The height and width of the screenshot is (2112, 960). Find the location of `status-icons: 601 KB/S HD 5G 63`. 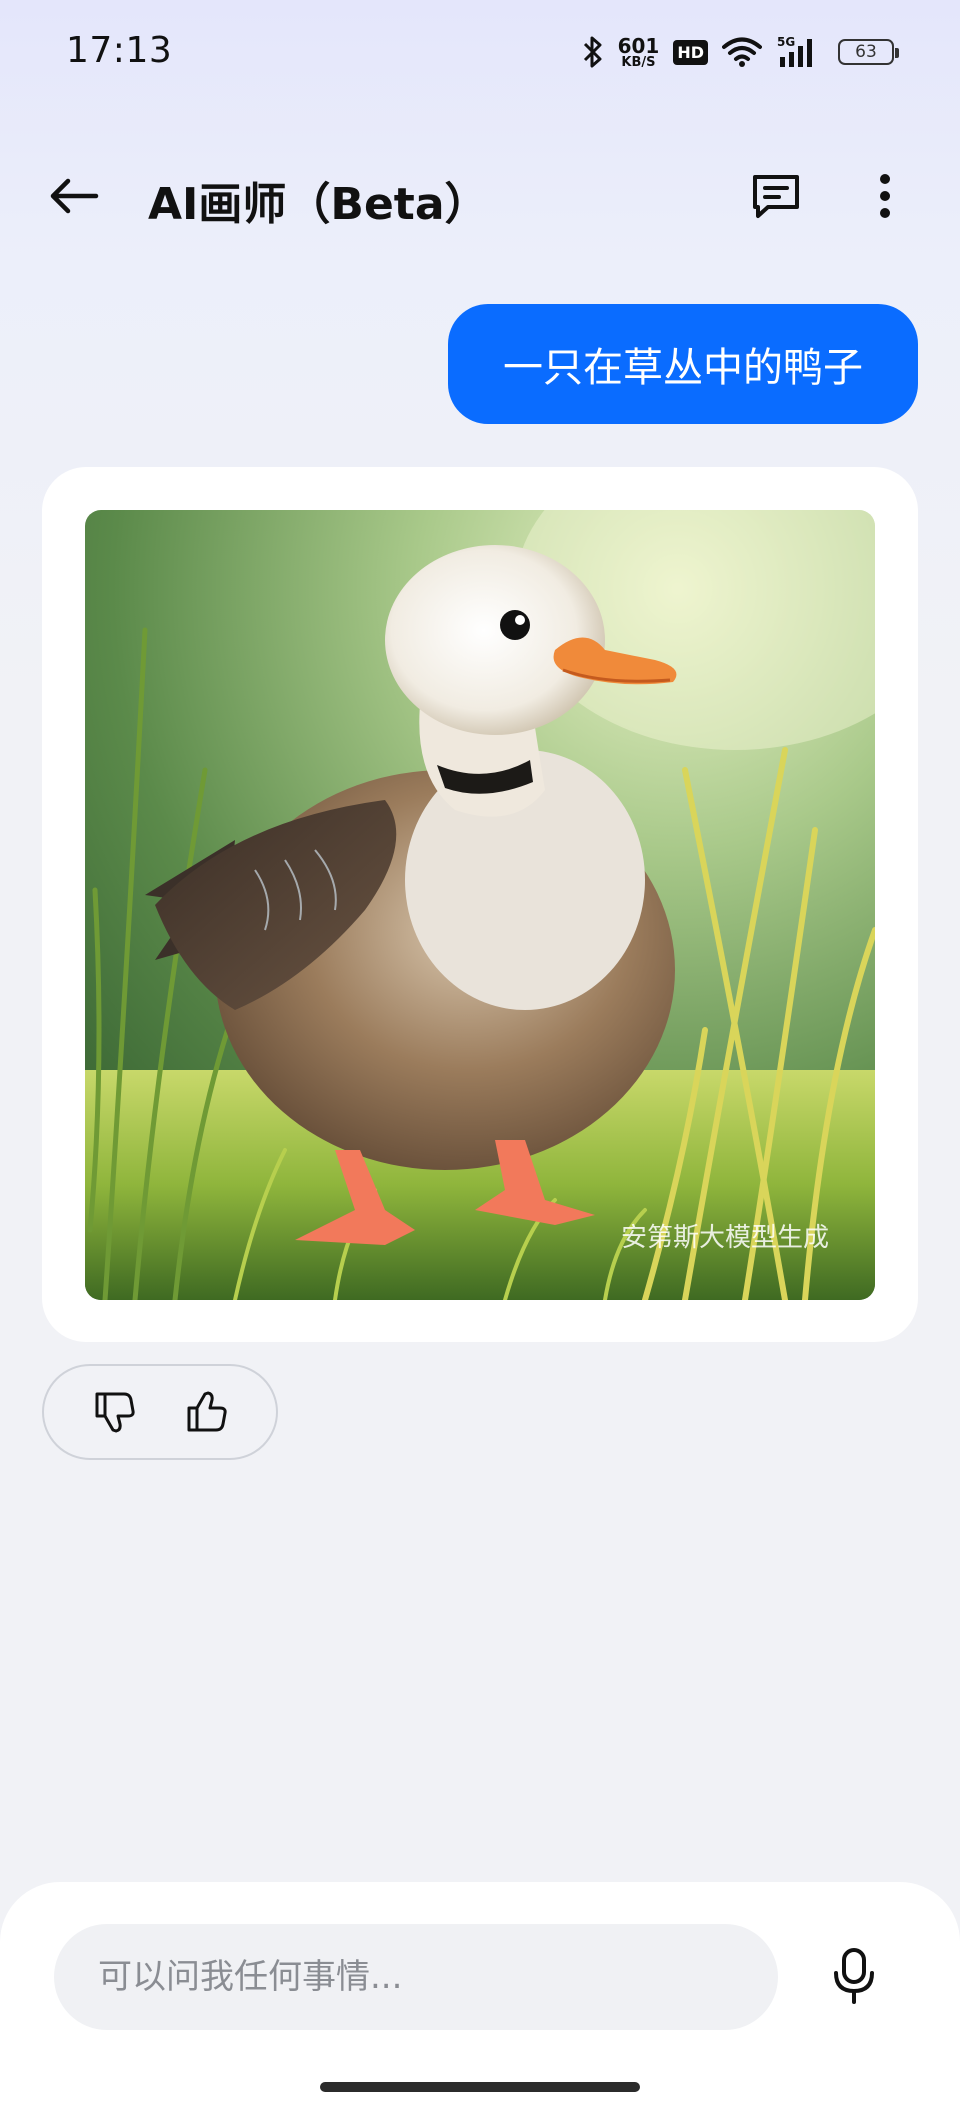

status-icons: 601 KB/S HD 5G 63 is located at coordinates (740, 52).